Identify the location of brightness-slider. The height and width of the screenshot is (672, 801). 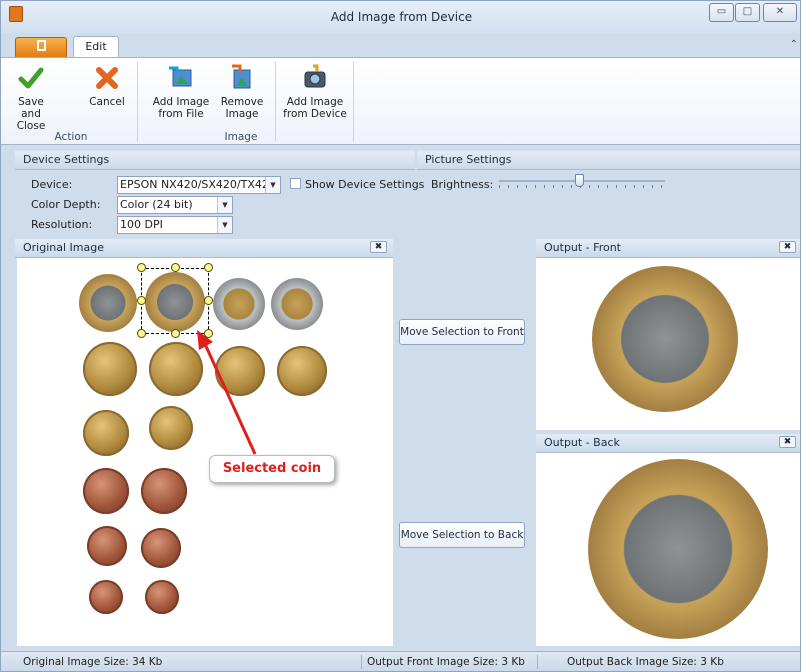
(582, 183).